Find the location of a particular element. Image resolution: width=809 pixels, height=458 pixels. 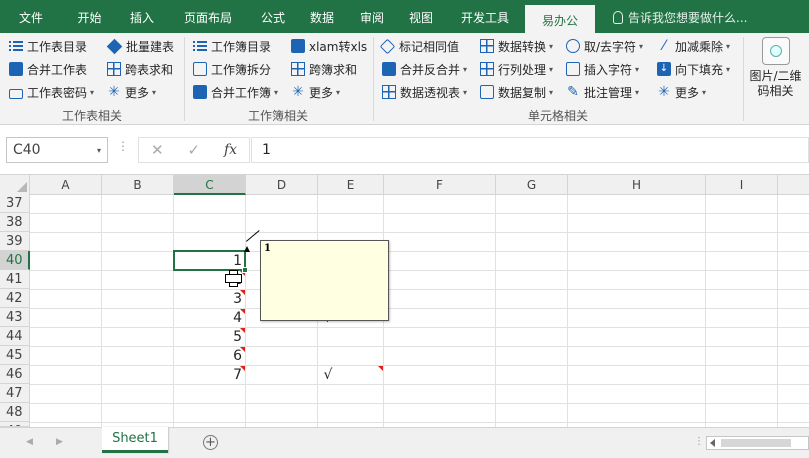

tab-data: 数据 is located at coordinates (322, 16).